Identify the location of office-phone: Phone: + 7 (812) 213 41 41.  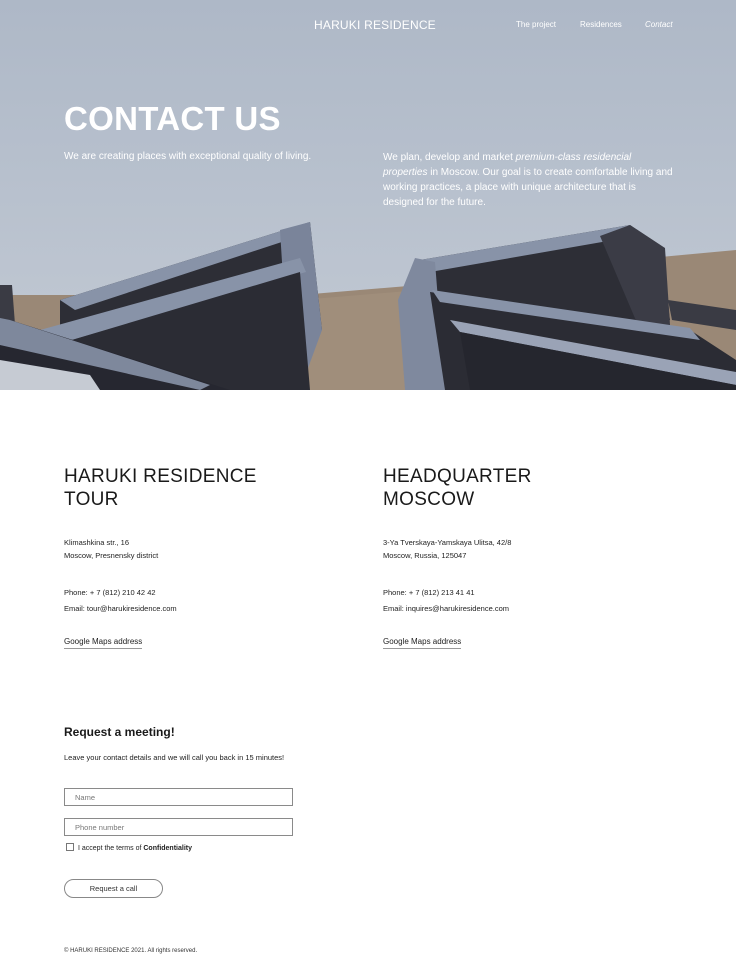
(446, 593).